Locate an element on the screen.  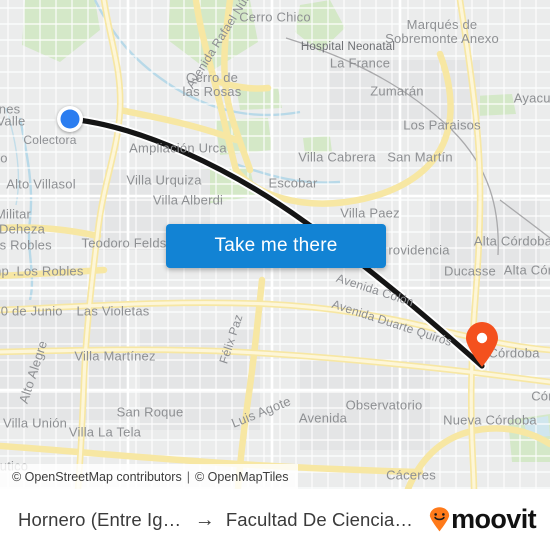
moovit-logo: moovit is located at coordinates (483, 519).